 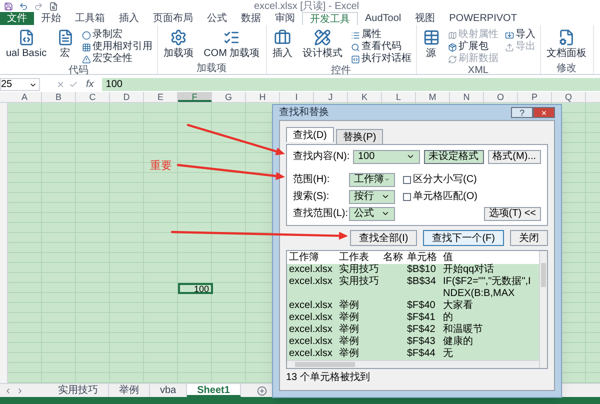 What do you see at coordinates (321, 157) in the screenshot?
I see `find-label: 查找内容(N):` at bounding box center [321, 157].